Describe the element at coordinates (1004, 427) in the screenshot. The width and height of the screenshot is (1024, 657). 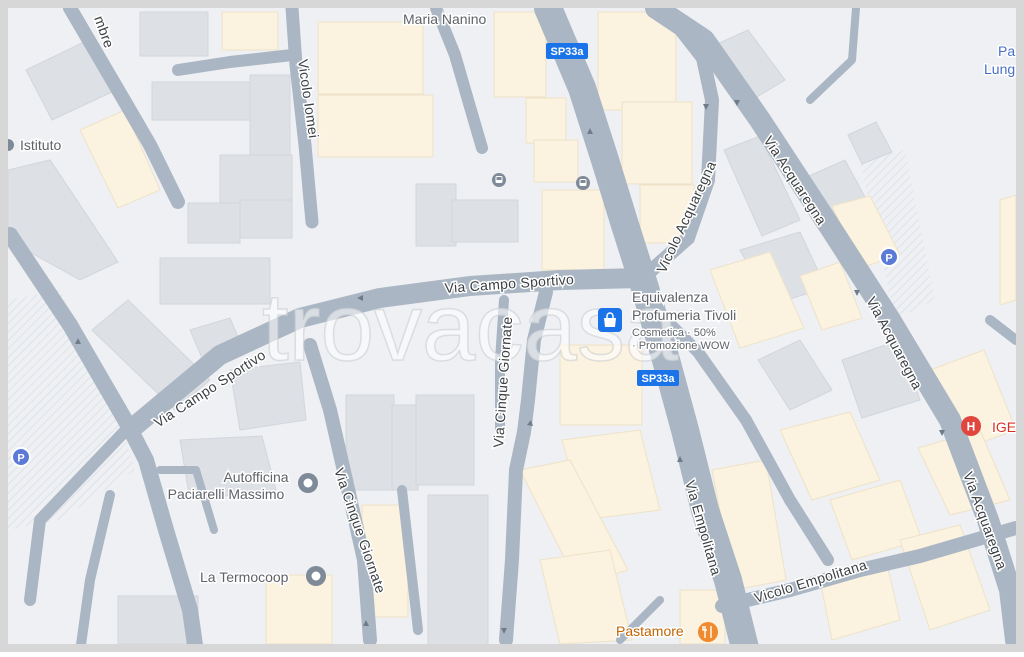
I see `poi-label-ige: IGE` at that location.